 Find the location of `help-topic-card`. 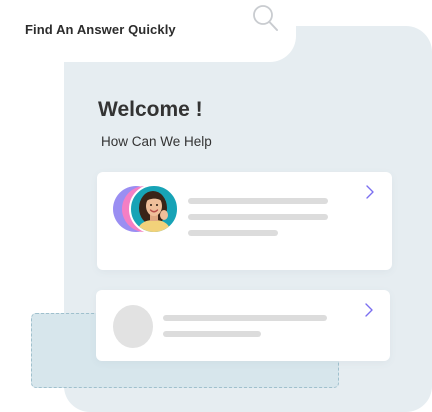

help-topic-card is located at coordinates (243, 325).